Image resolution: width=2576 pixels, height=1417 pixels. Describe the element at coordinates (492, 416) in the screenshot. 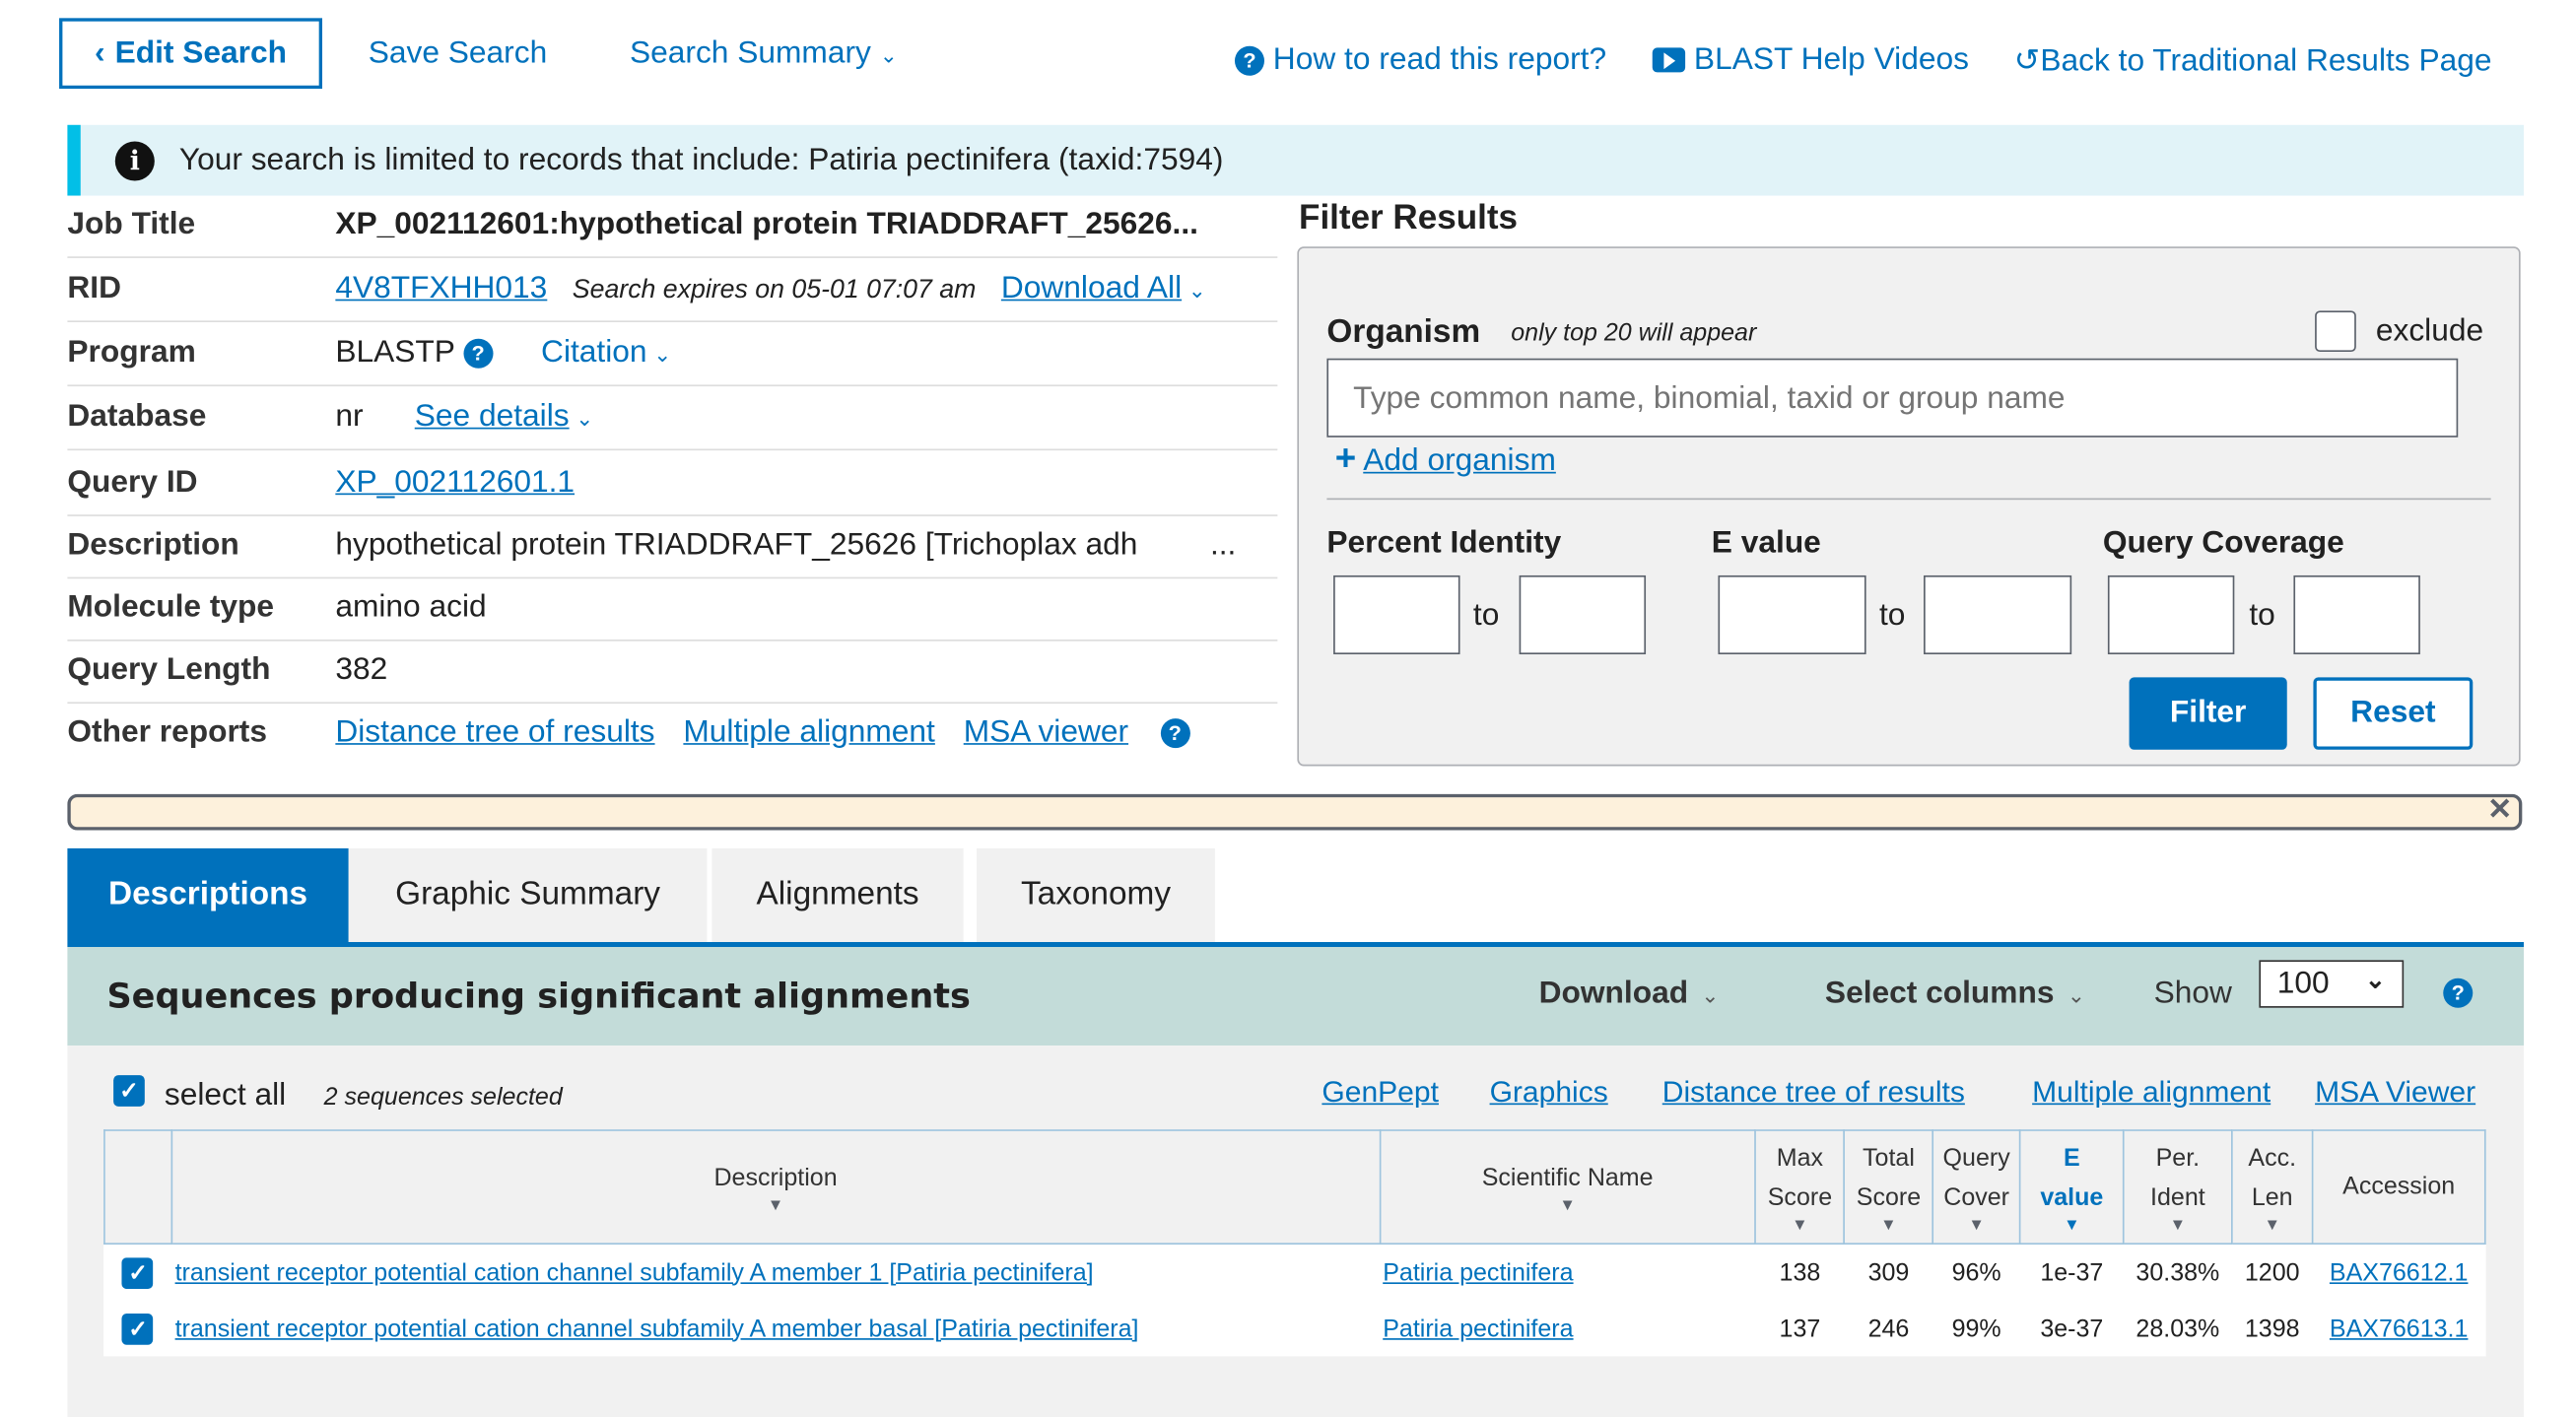

I see `see-details-link: See details` at that location.